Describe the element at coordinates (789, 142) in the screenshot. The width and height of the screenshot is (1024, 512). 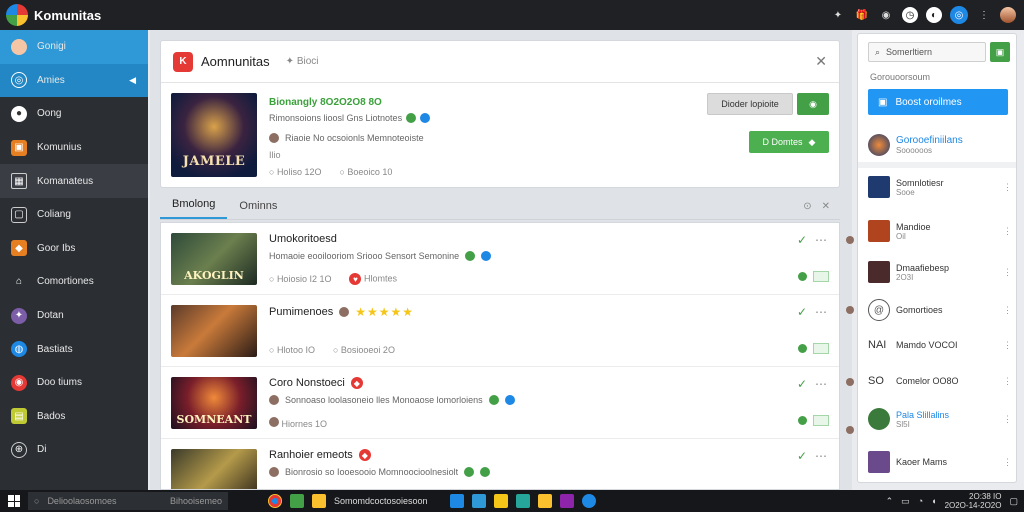
I see `primary-button: D Domtes ◆` at that location.